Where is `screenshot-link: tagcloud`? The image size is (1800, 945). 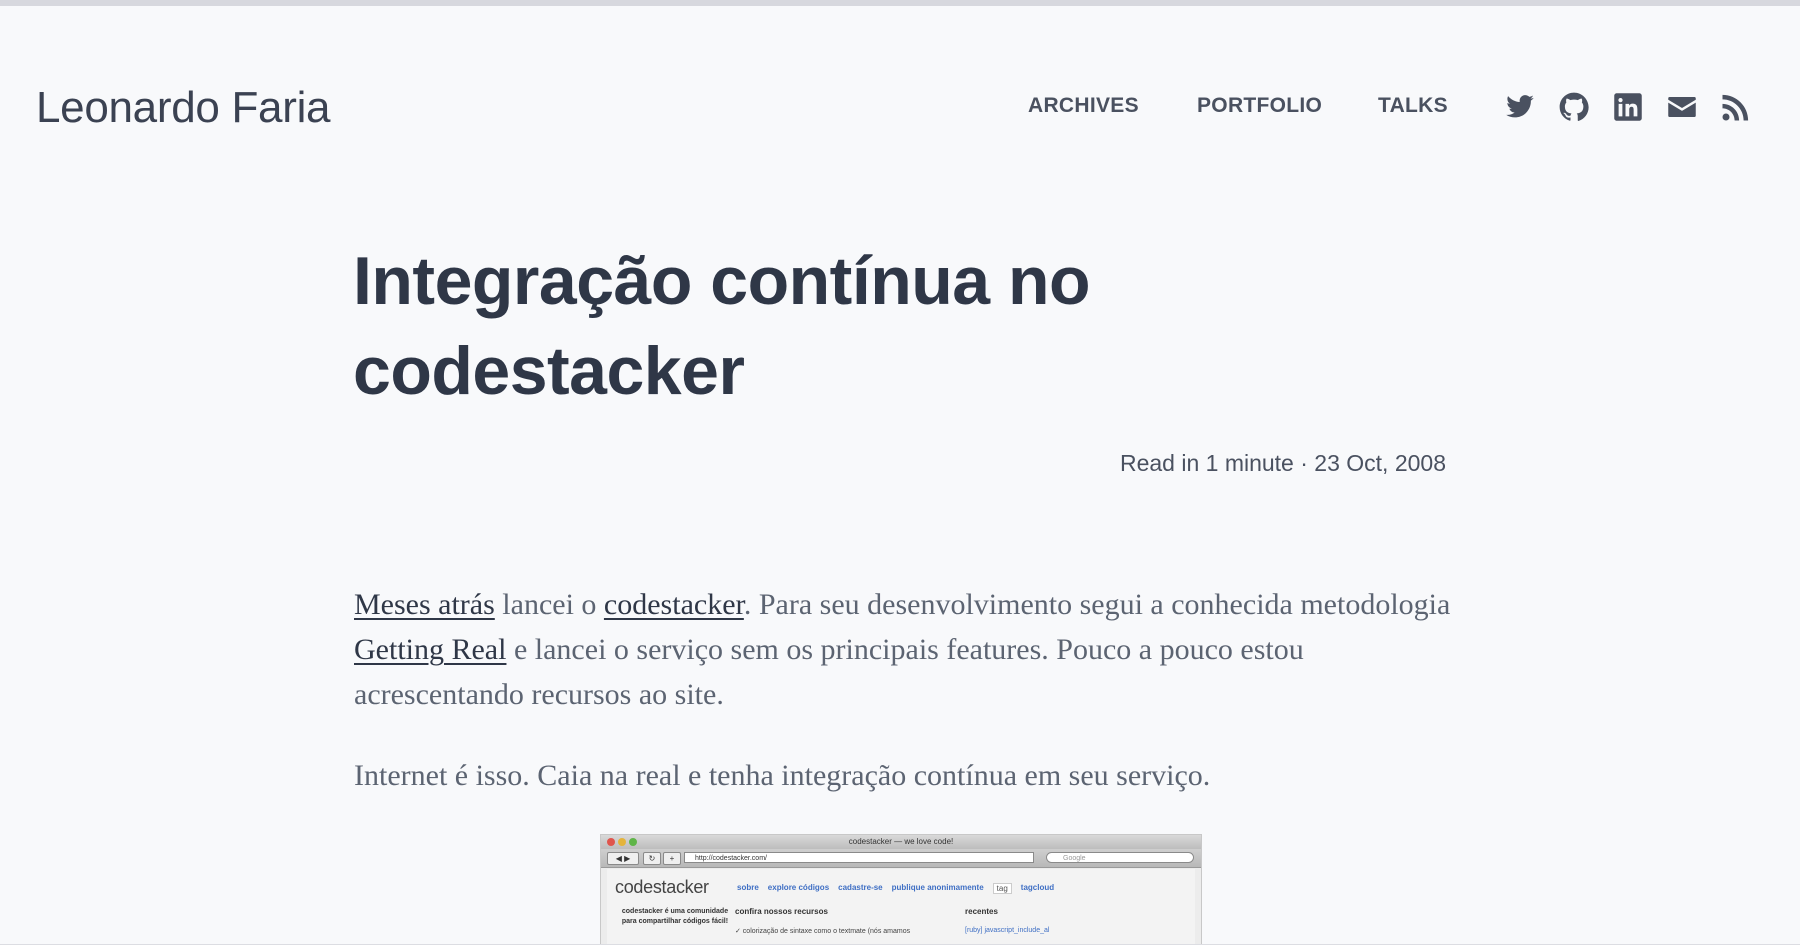
screenshot-link: tagcloud is located at coordinates (1037, 887).